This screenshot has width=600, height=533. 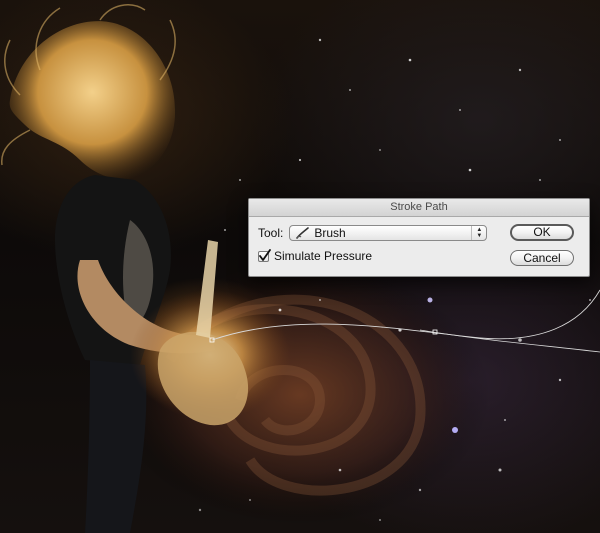 I want to click on dialog-title: Stroke Path, so click(x=419, y=208).